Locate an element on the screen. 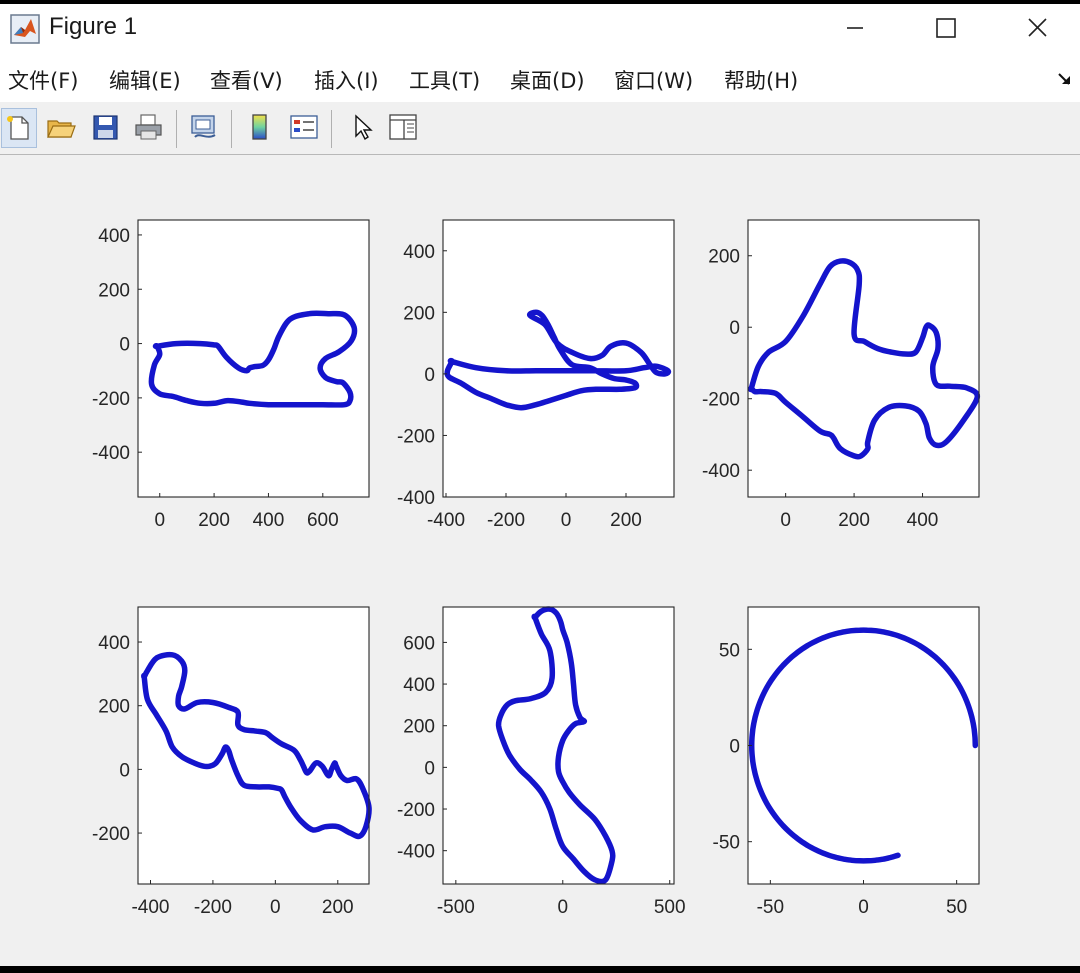  new-figure-icon is located at coordinates (18, 128).